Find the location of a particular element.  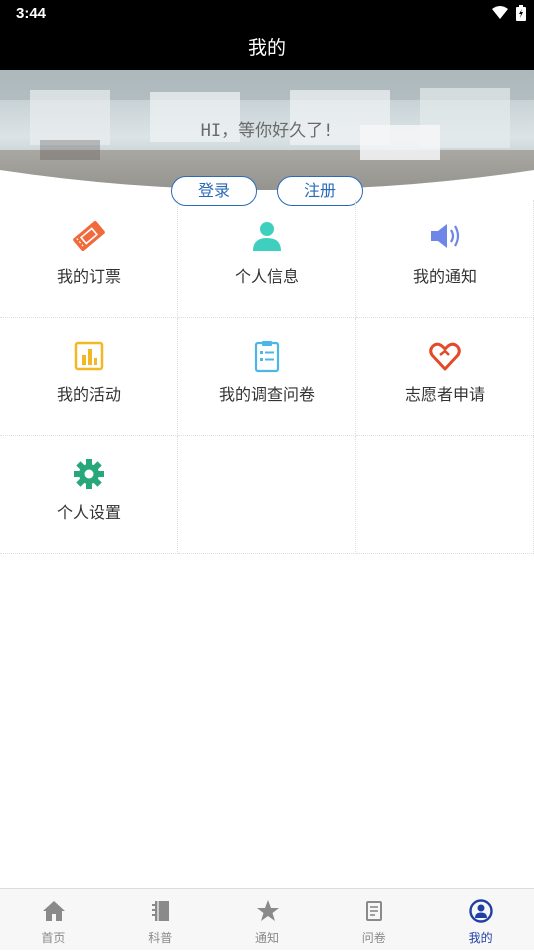

menu-item-label: 志愿者申请 is located at coordinates (444, 394).